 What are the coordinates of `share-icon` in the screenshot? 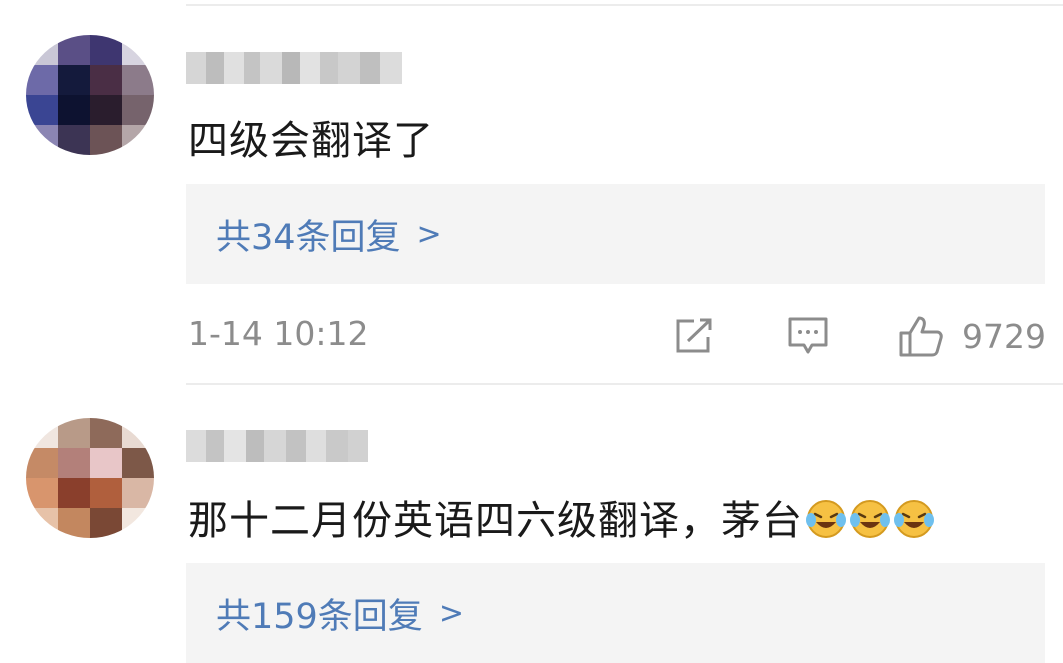 It's located at (694, 335).